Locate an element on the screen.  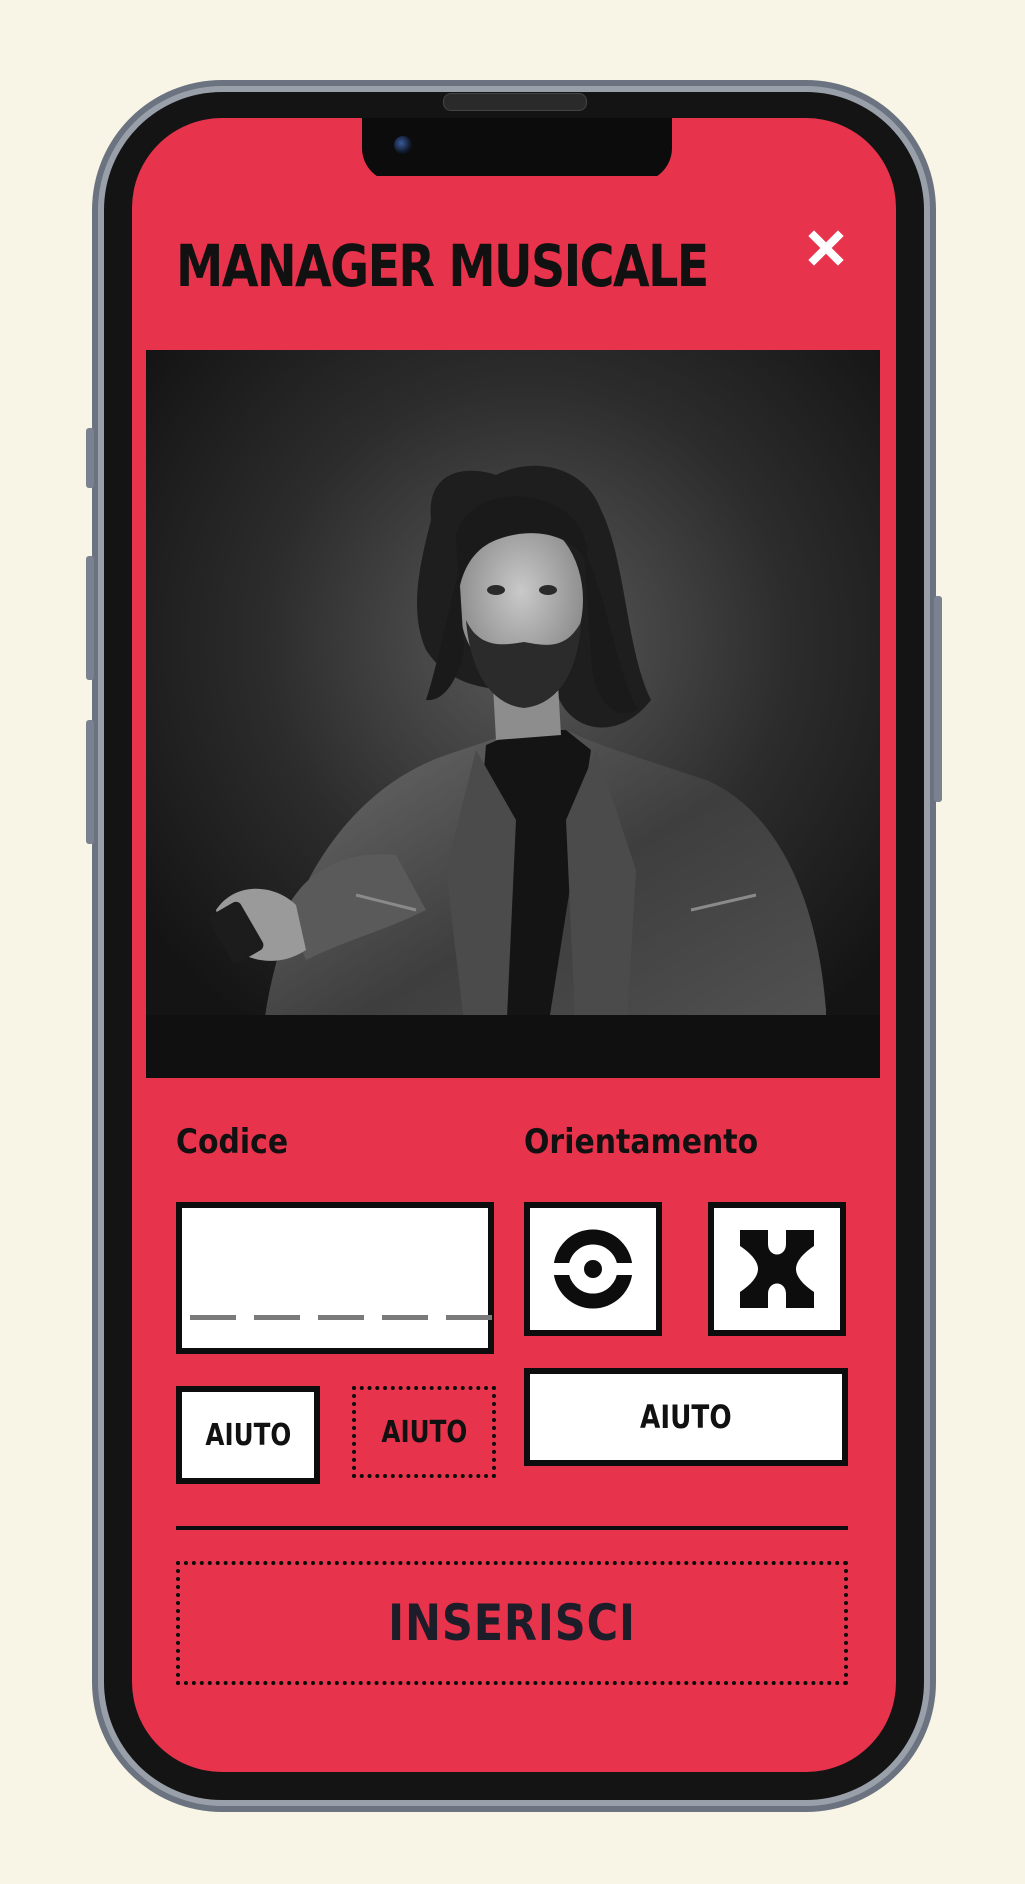
code-help-alt-button: AIUTO is located at coordinates (424, 1432).